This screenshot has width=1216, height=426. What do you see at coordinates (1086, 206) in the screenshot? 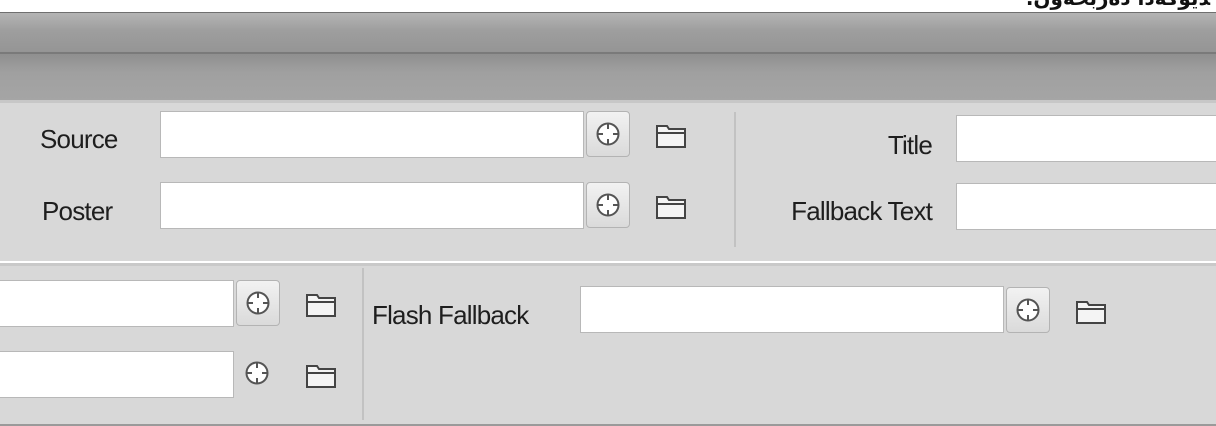
I see `fallback-text-field` at bounding box center [1086, 206].